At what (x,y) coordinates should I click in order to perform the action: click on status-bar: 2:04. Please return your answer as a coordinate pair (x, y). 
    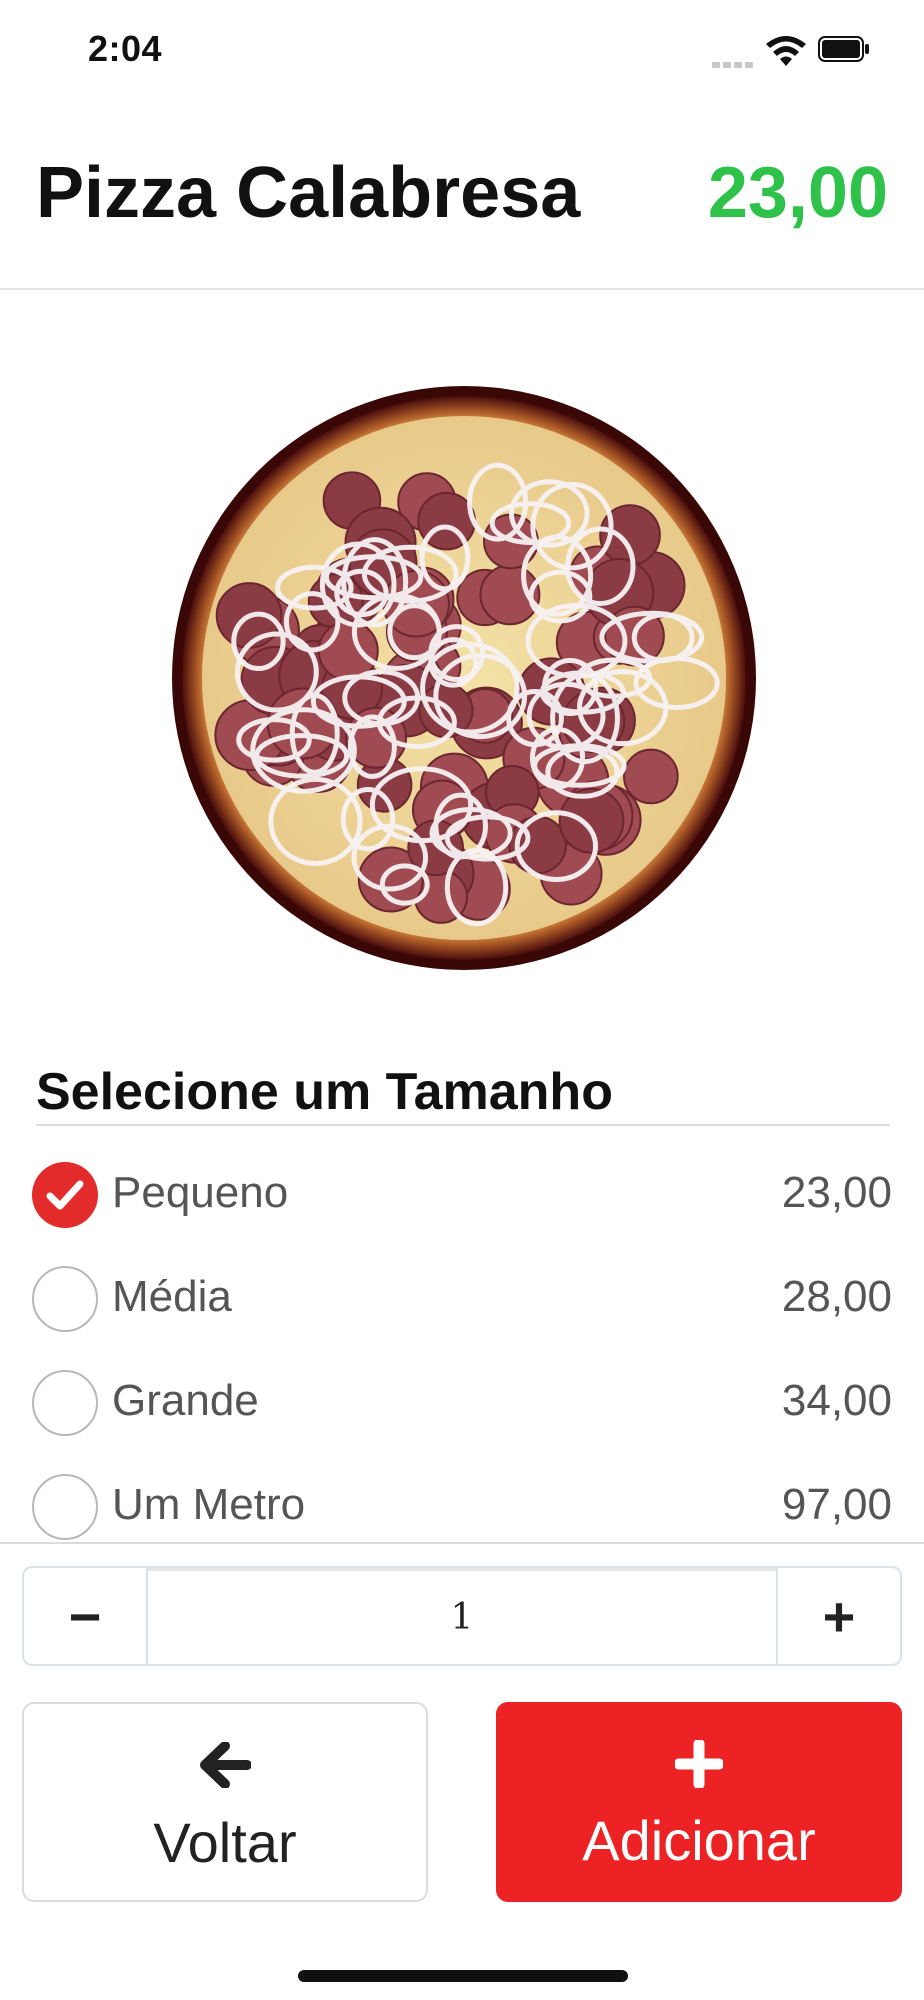
    Looking at the image, I should click on (462, 50).